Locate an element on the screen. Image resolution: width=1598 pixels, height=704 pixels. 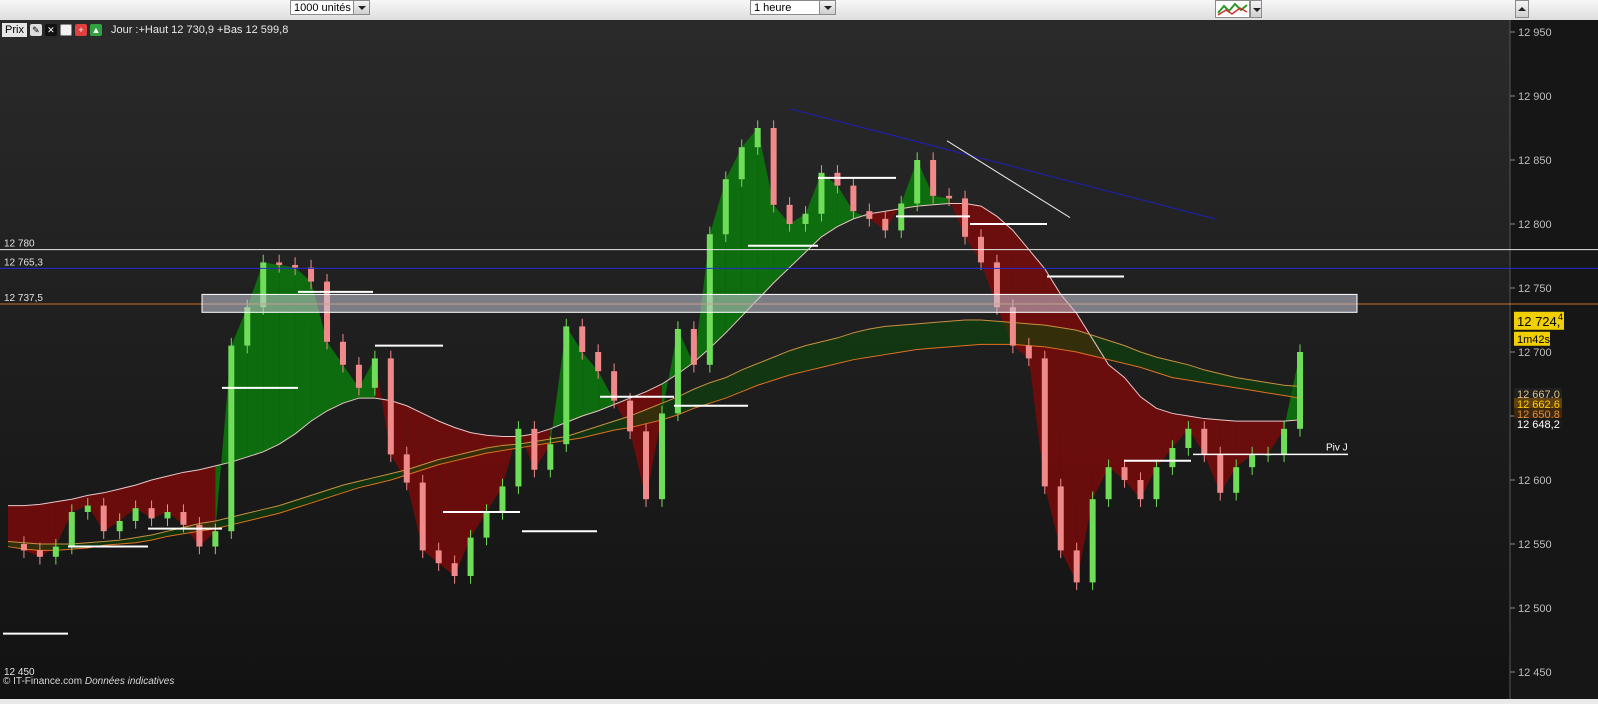
scroll-up-button is located at coordinates (1522, 9).